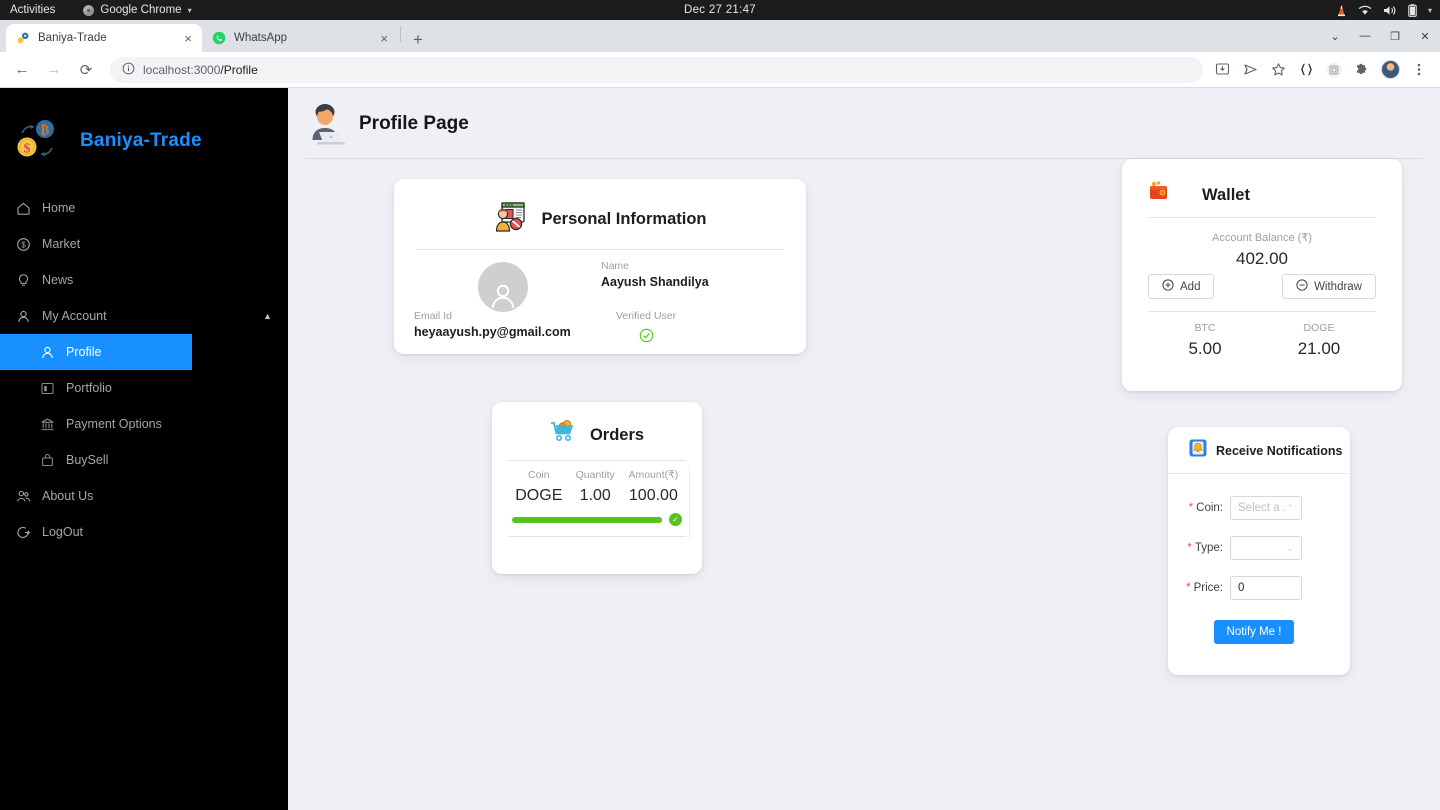  I want to click on brand: ₿ $ Baniya-Trade, so click(144, 139).